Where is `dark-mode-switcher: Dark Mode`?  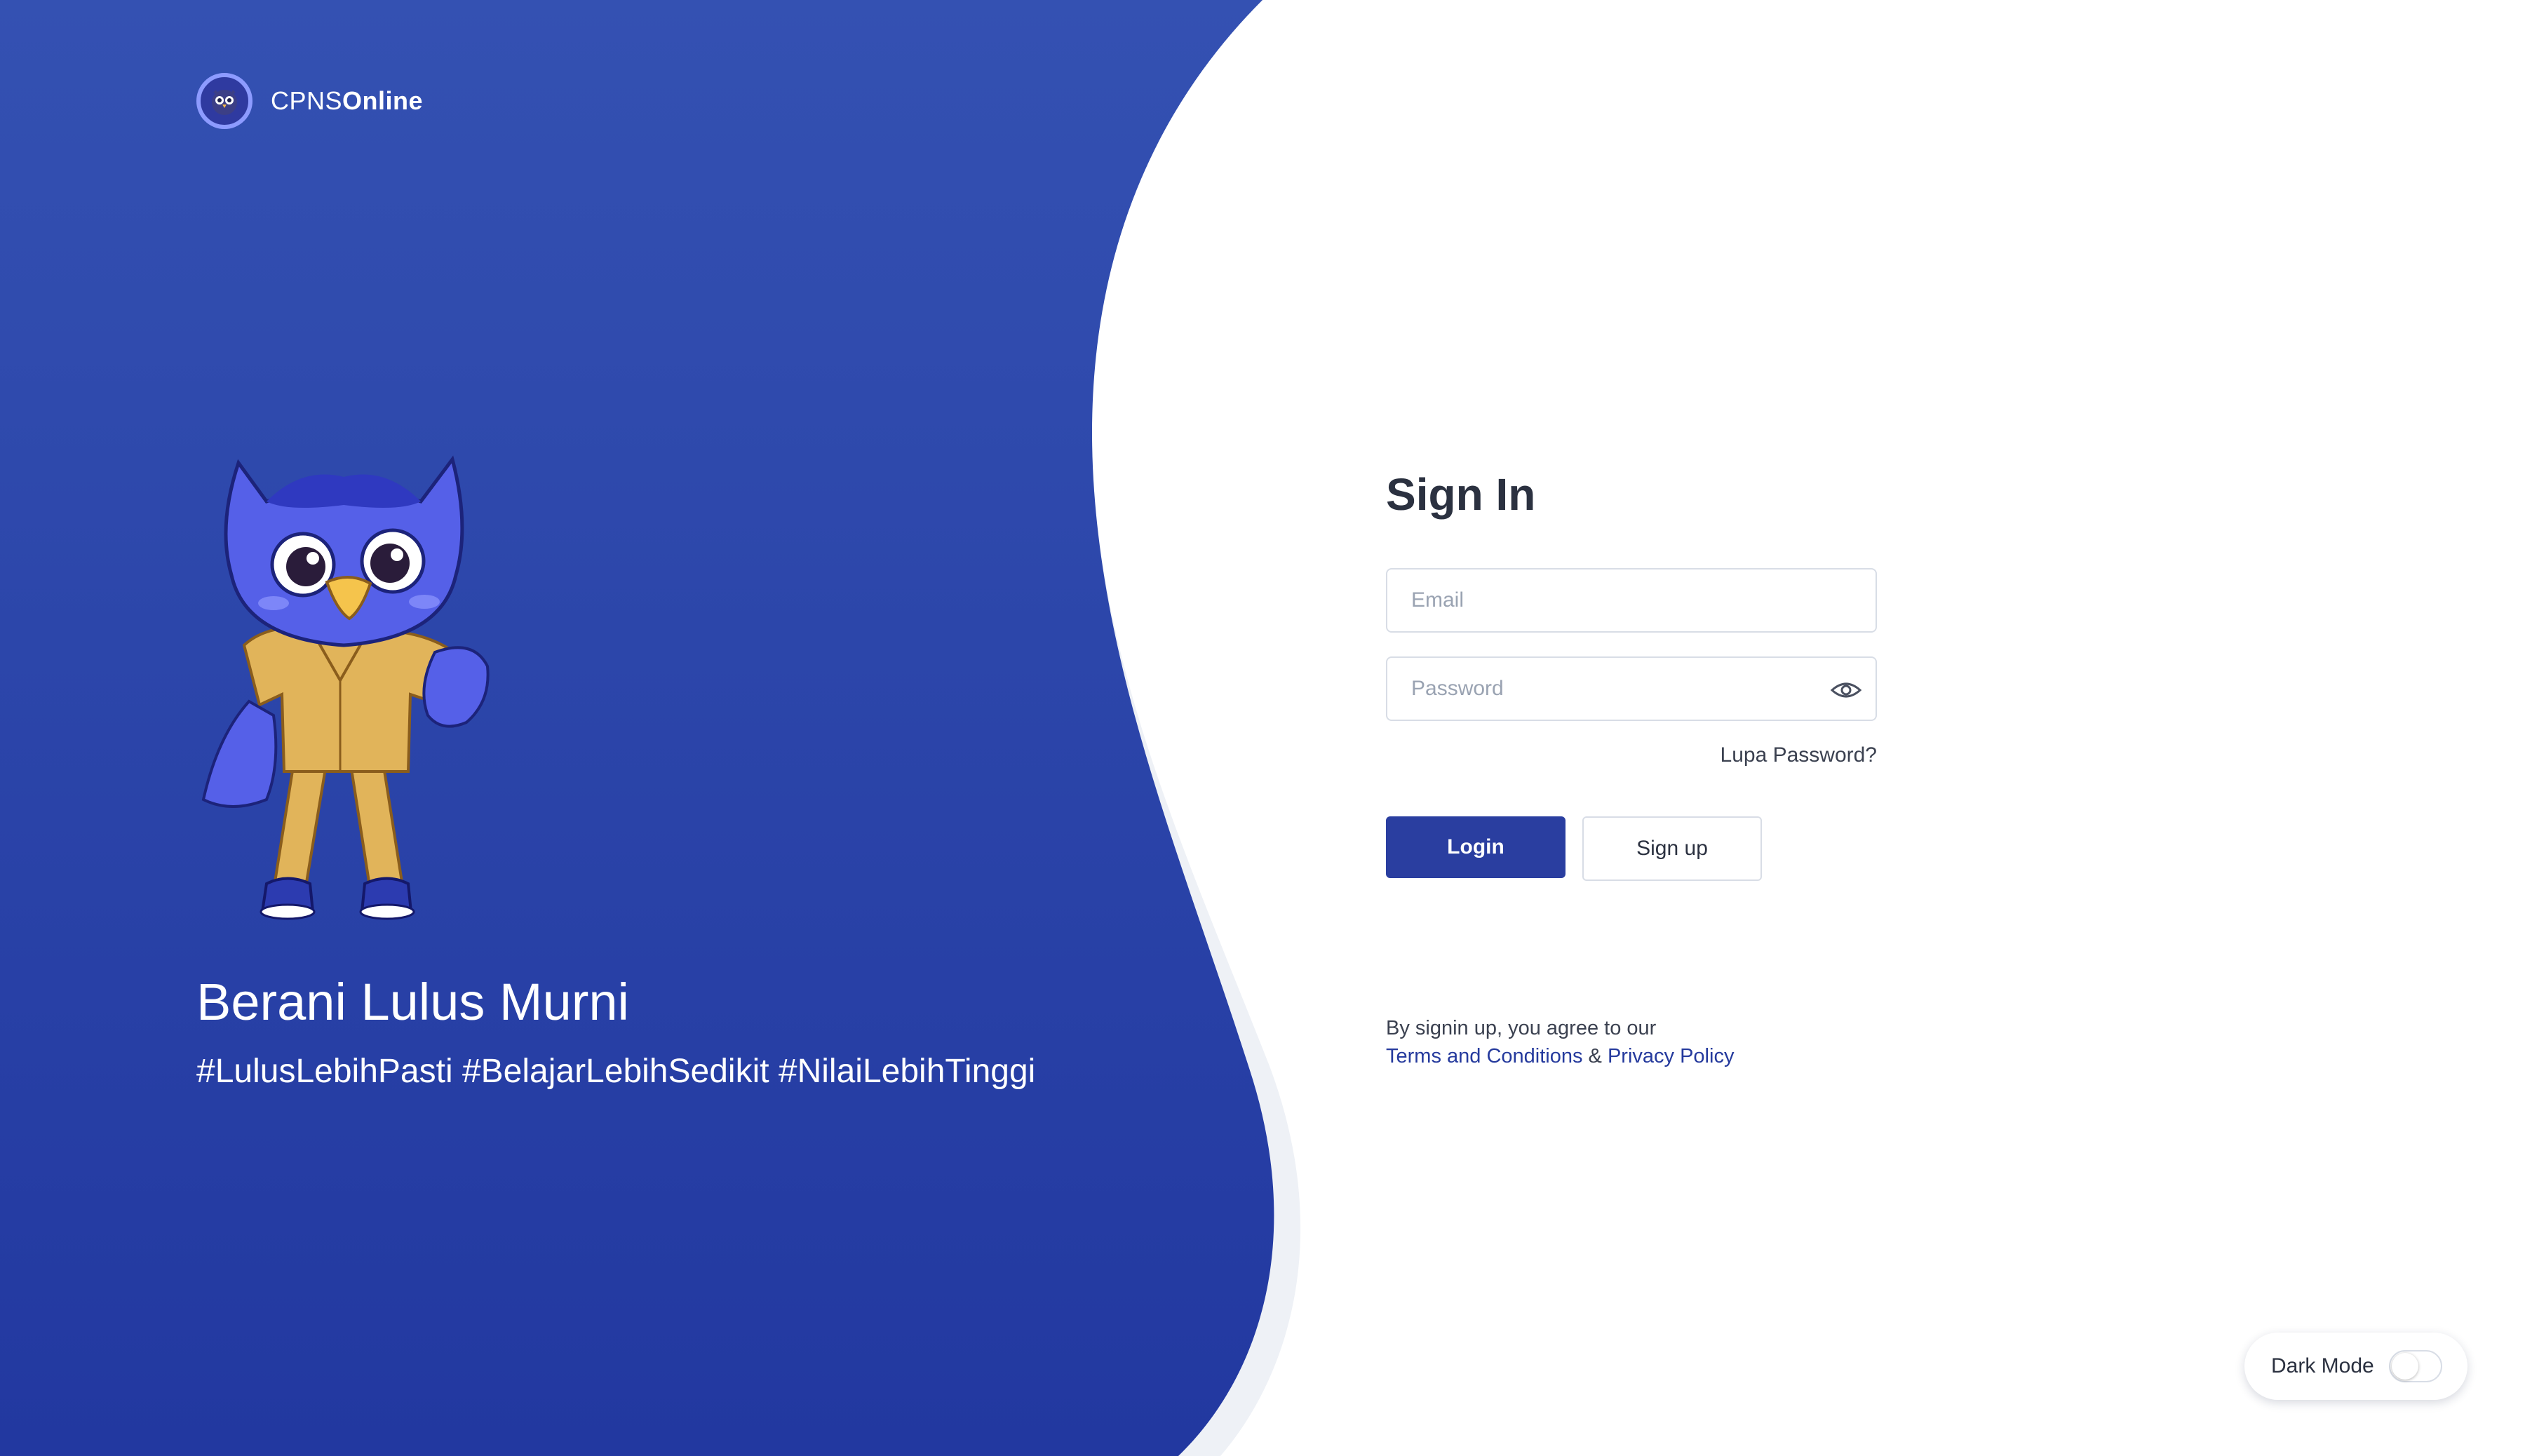
dark-mode-switcher: Dark Mode is located at coordinates (2355, 1366).